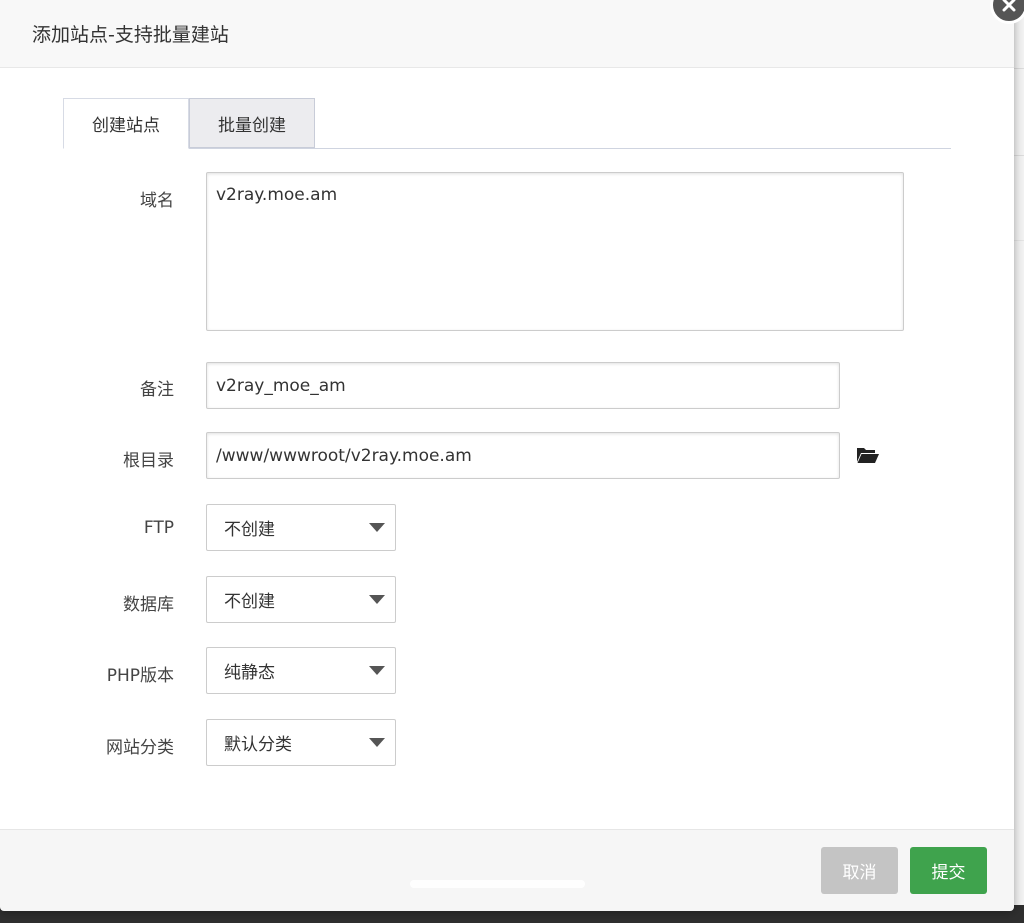 The width and height of the screenshot is (1024, 923). I want to click on root-dir-input: /www/wwwroot/v2ray.moe.am, so click(523, 455).